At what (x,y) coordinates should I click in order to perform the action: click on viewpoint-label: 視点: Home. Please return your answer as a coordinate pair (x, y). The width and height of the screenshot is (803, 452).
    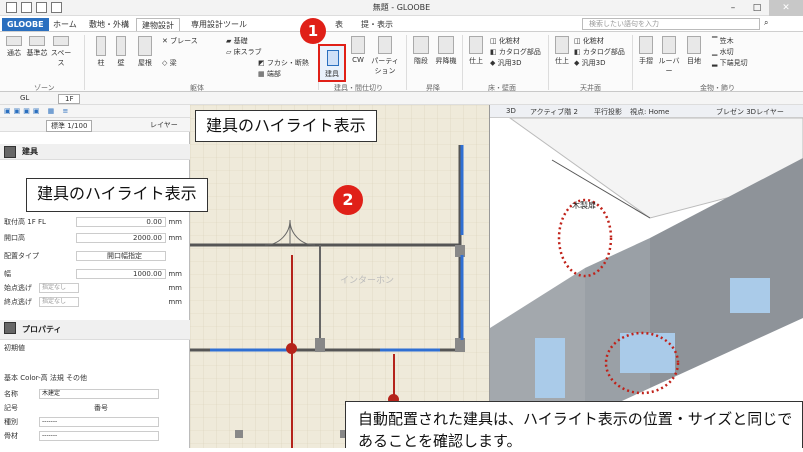
    Looking at the image, I should click on (649, 112).